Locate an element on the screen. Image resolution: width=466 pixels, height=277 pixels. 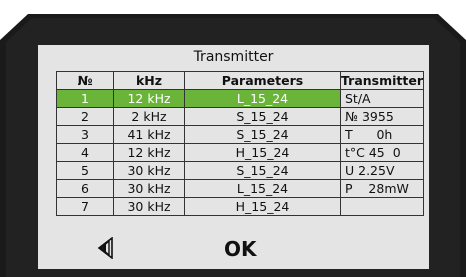
row-number: 5 is located at coordinates (85, 170).